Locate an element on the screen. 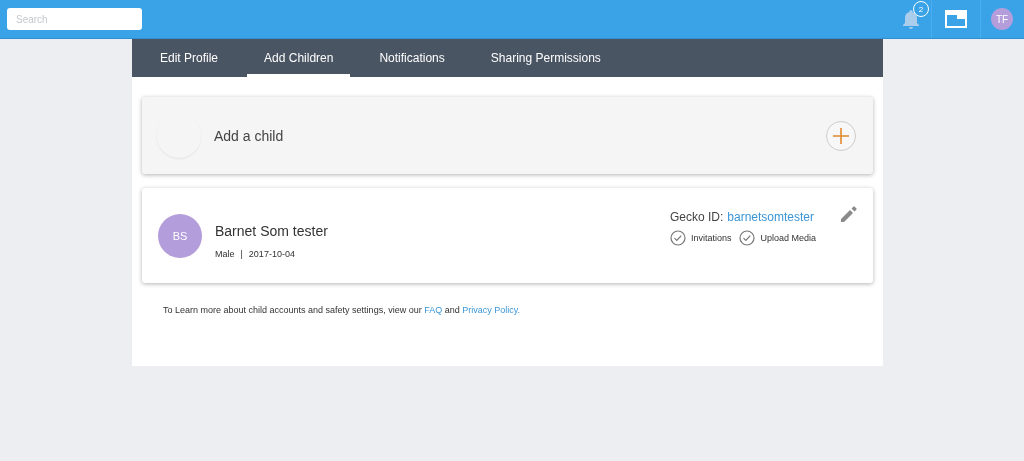 This screenshot has width=1024, height=461. window-icon is located at coordinates (956, 19).